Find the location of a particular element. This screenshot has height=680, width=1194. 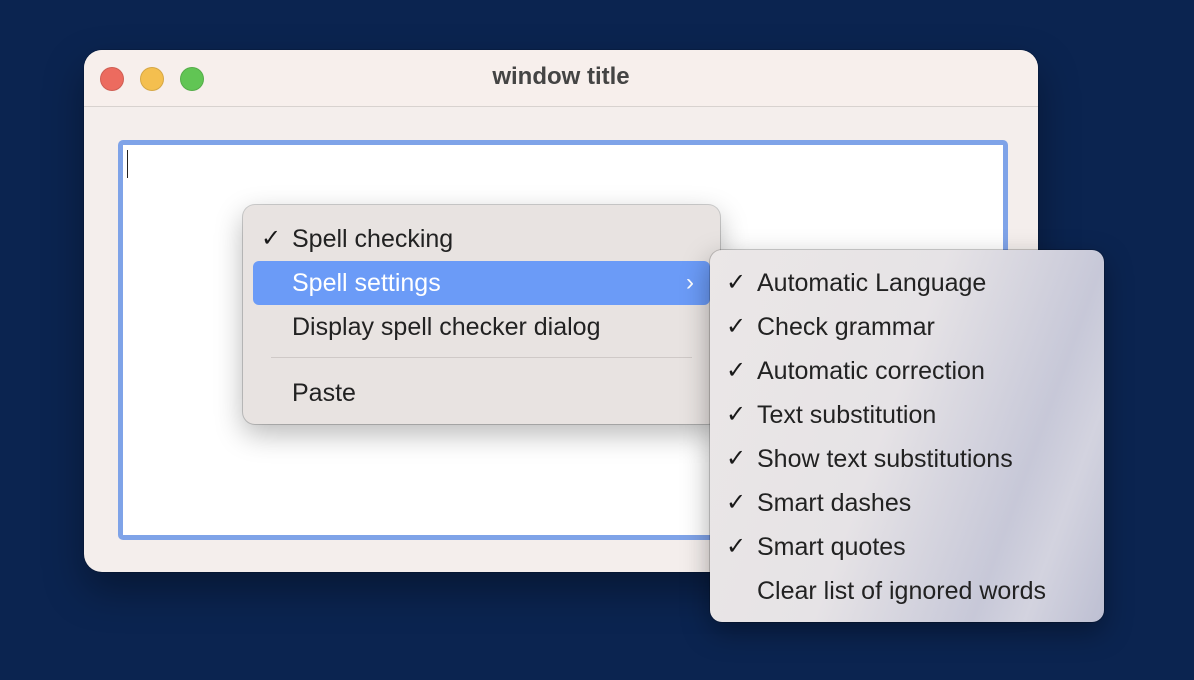

submenu-item-label: Automatic Language is located at coordinates (872, 283).